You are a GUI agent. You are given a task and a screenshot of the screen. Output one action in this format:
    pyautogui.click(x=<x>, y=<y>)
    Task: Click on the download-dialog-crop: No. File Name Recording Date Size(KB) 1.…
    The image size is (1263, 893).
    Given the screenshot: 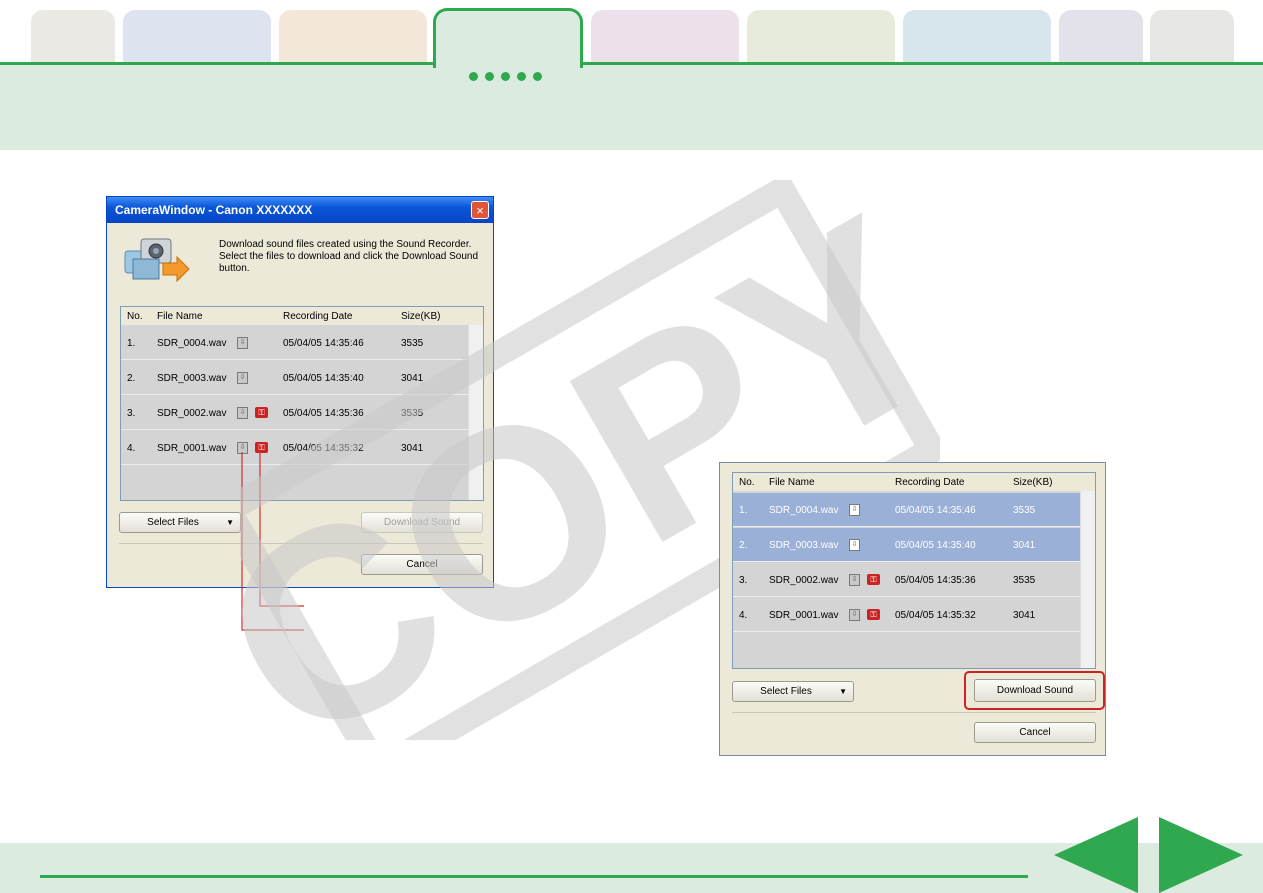 What is the action you would take?
    pyautogui.click(x=912, y=609)
    